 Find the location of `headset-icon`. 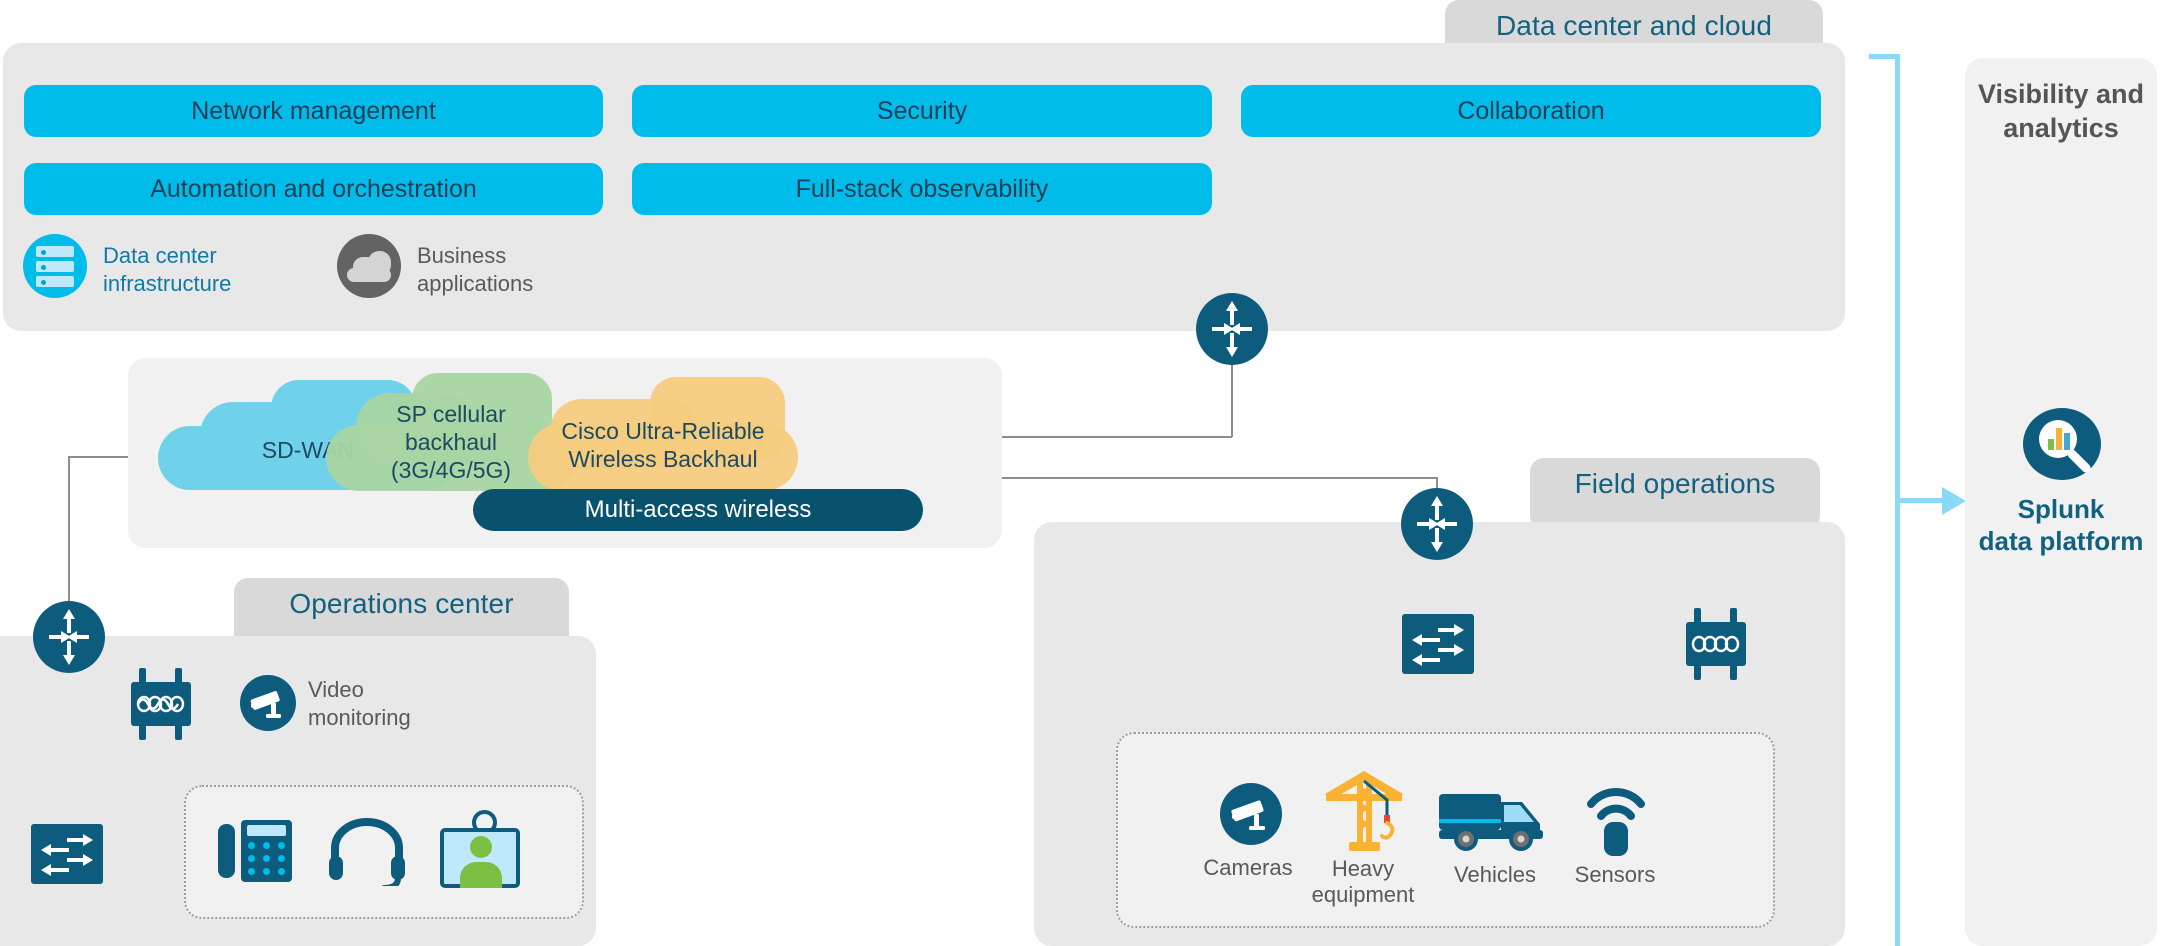

headset-icon is located at coordinates (367, 854).